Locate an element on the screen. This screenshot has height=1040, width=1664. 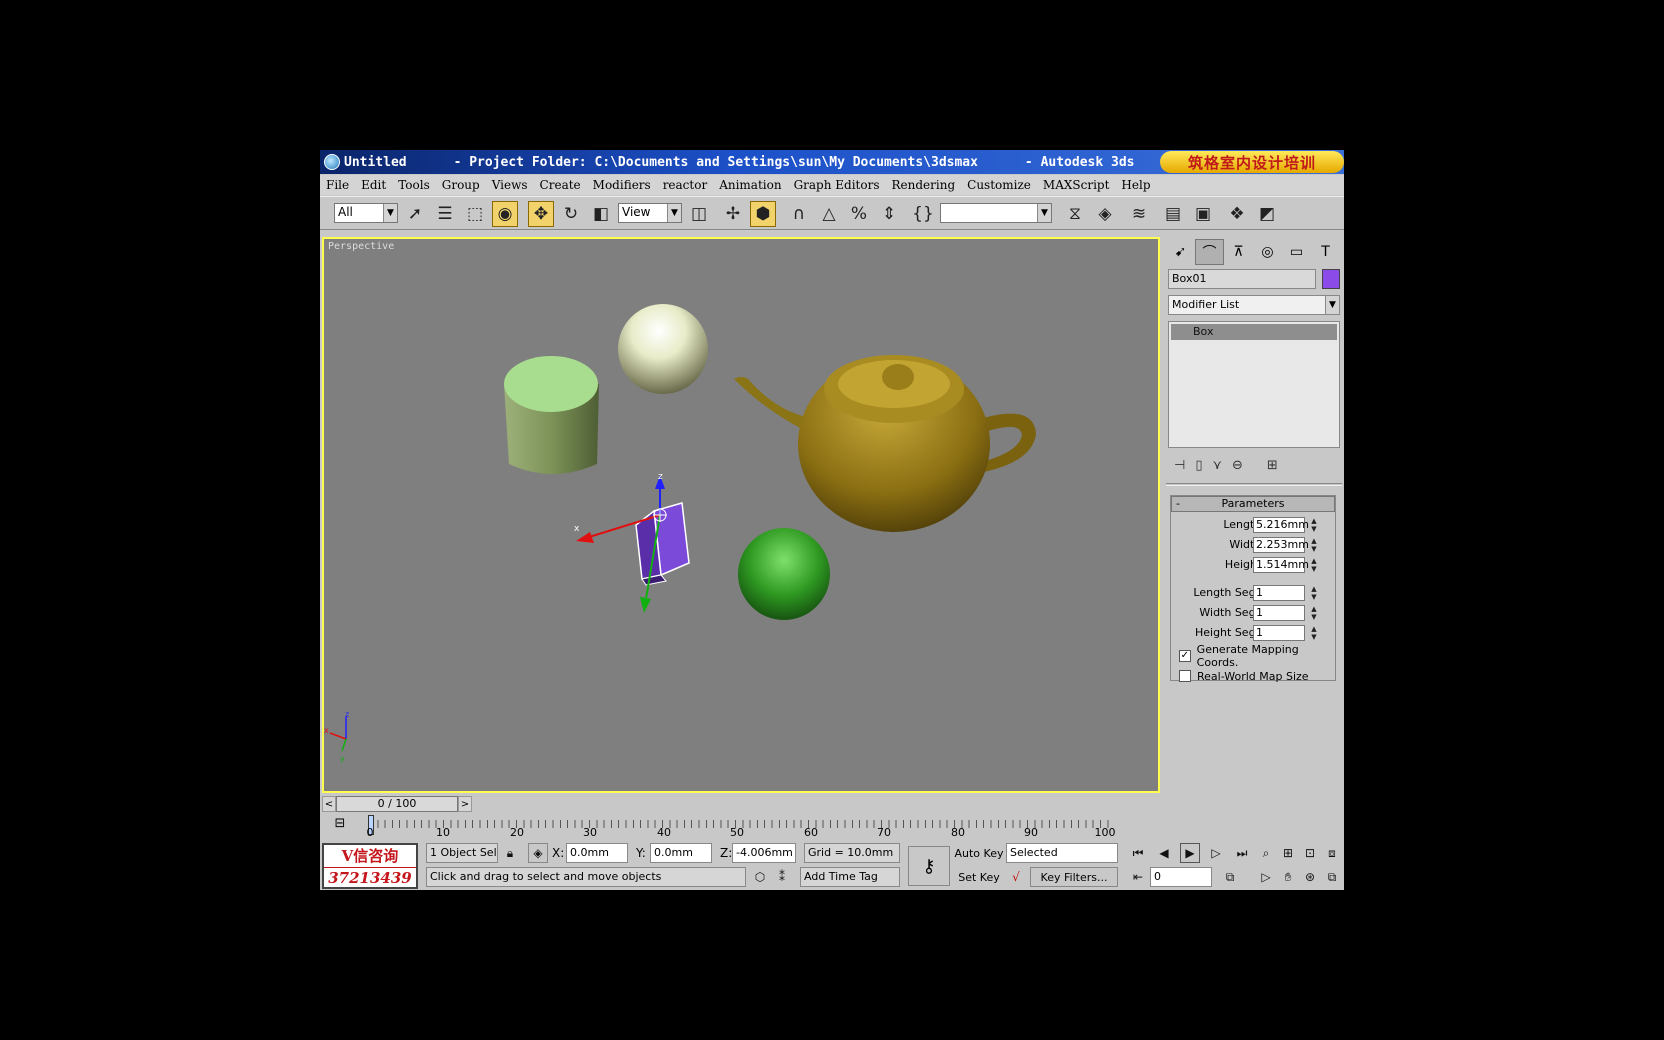
x-coordinate-input: 0.0mm is located at coordinates (597, 853).